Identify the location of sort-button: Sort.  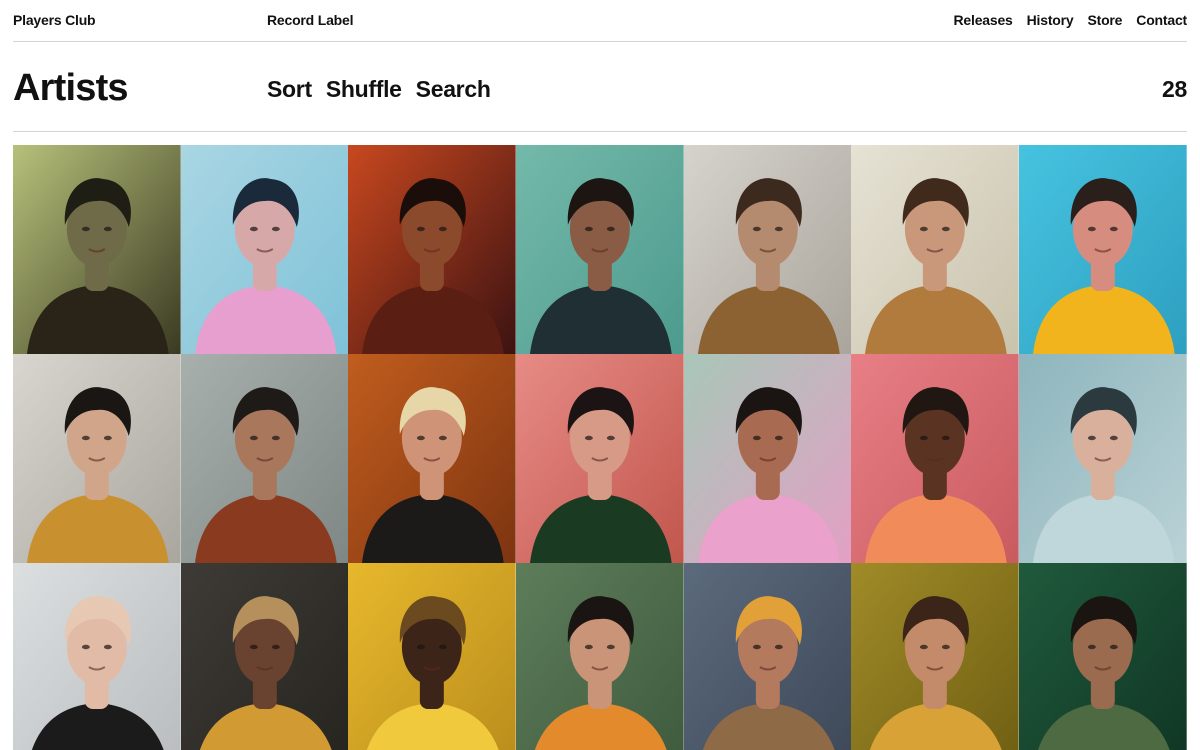
(289, 89).